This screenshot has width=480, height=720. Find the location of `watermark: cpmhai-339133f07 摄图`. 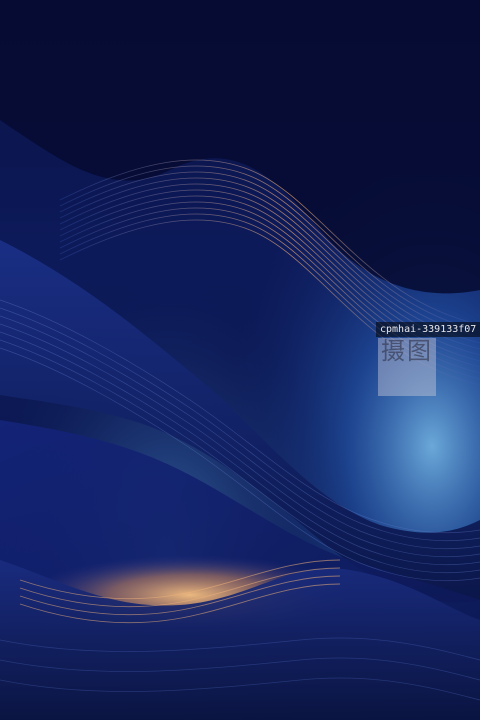

watermark: cpmhai-339133f07 摄图 is located at coordinates (428, 360).